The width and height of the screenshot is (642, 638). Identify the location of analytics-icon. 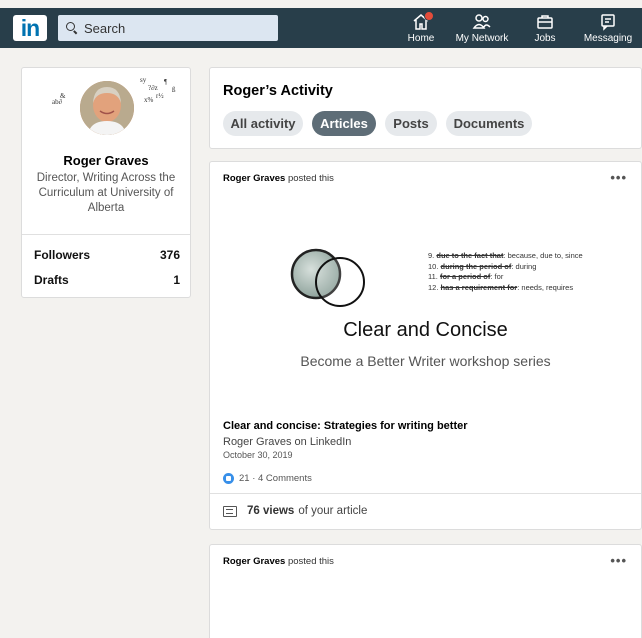
(230, 511).